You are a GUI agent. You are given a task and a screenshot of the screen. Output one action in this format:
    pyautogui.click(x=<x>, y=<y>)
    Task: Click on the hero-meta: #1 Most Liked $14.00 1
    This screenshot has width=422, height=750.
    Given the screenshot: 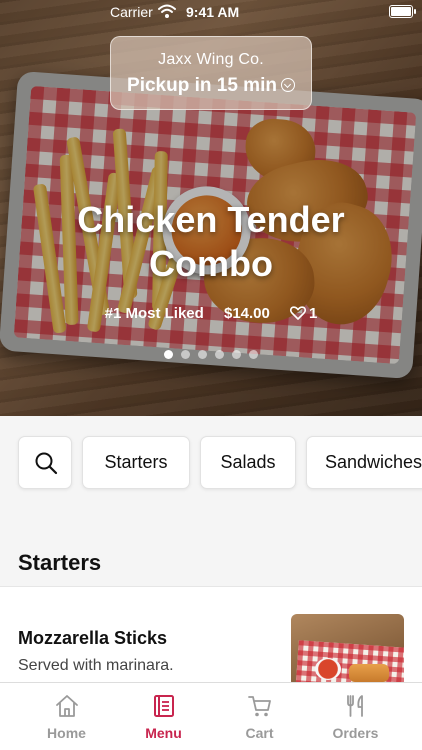 What is the action you would take?
    pyautogui.click(x=211, y=313)
    